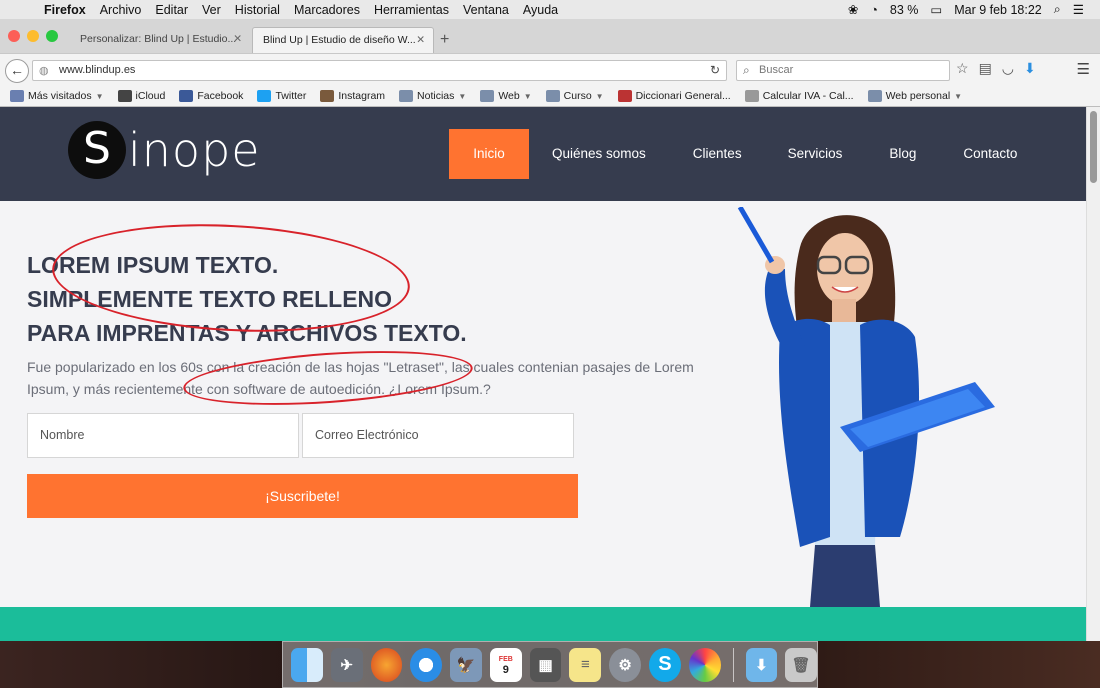 This screenshot has height=688, width=1100. Describe the element at coordinates (386, 664) in the screenshot. I see `firefox-icon` at that location.